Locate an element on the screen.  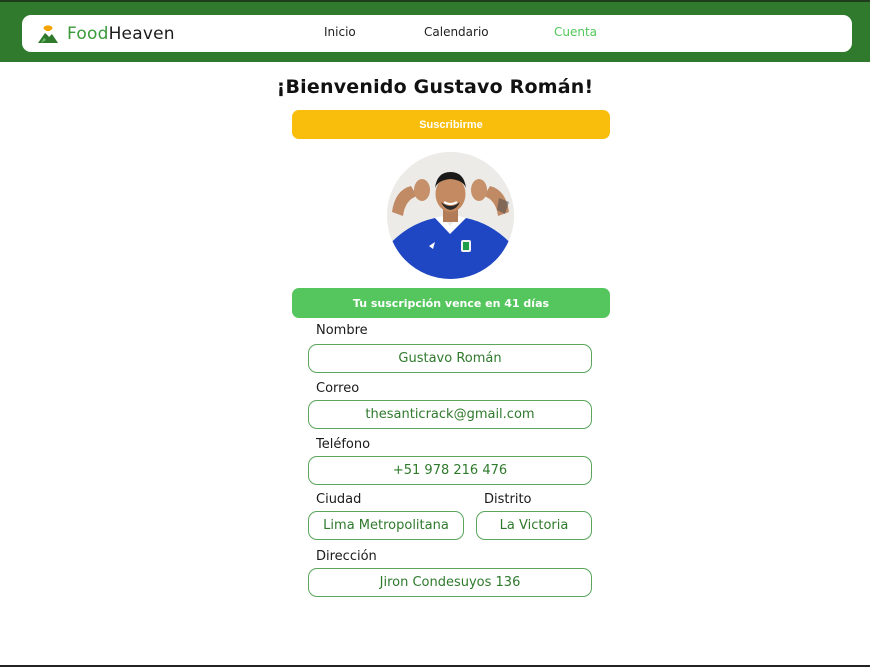
distrito-field is located at coordinates (534, 525).